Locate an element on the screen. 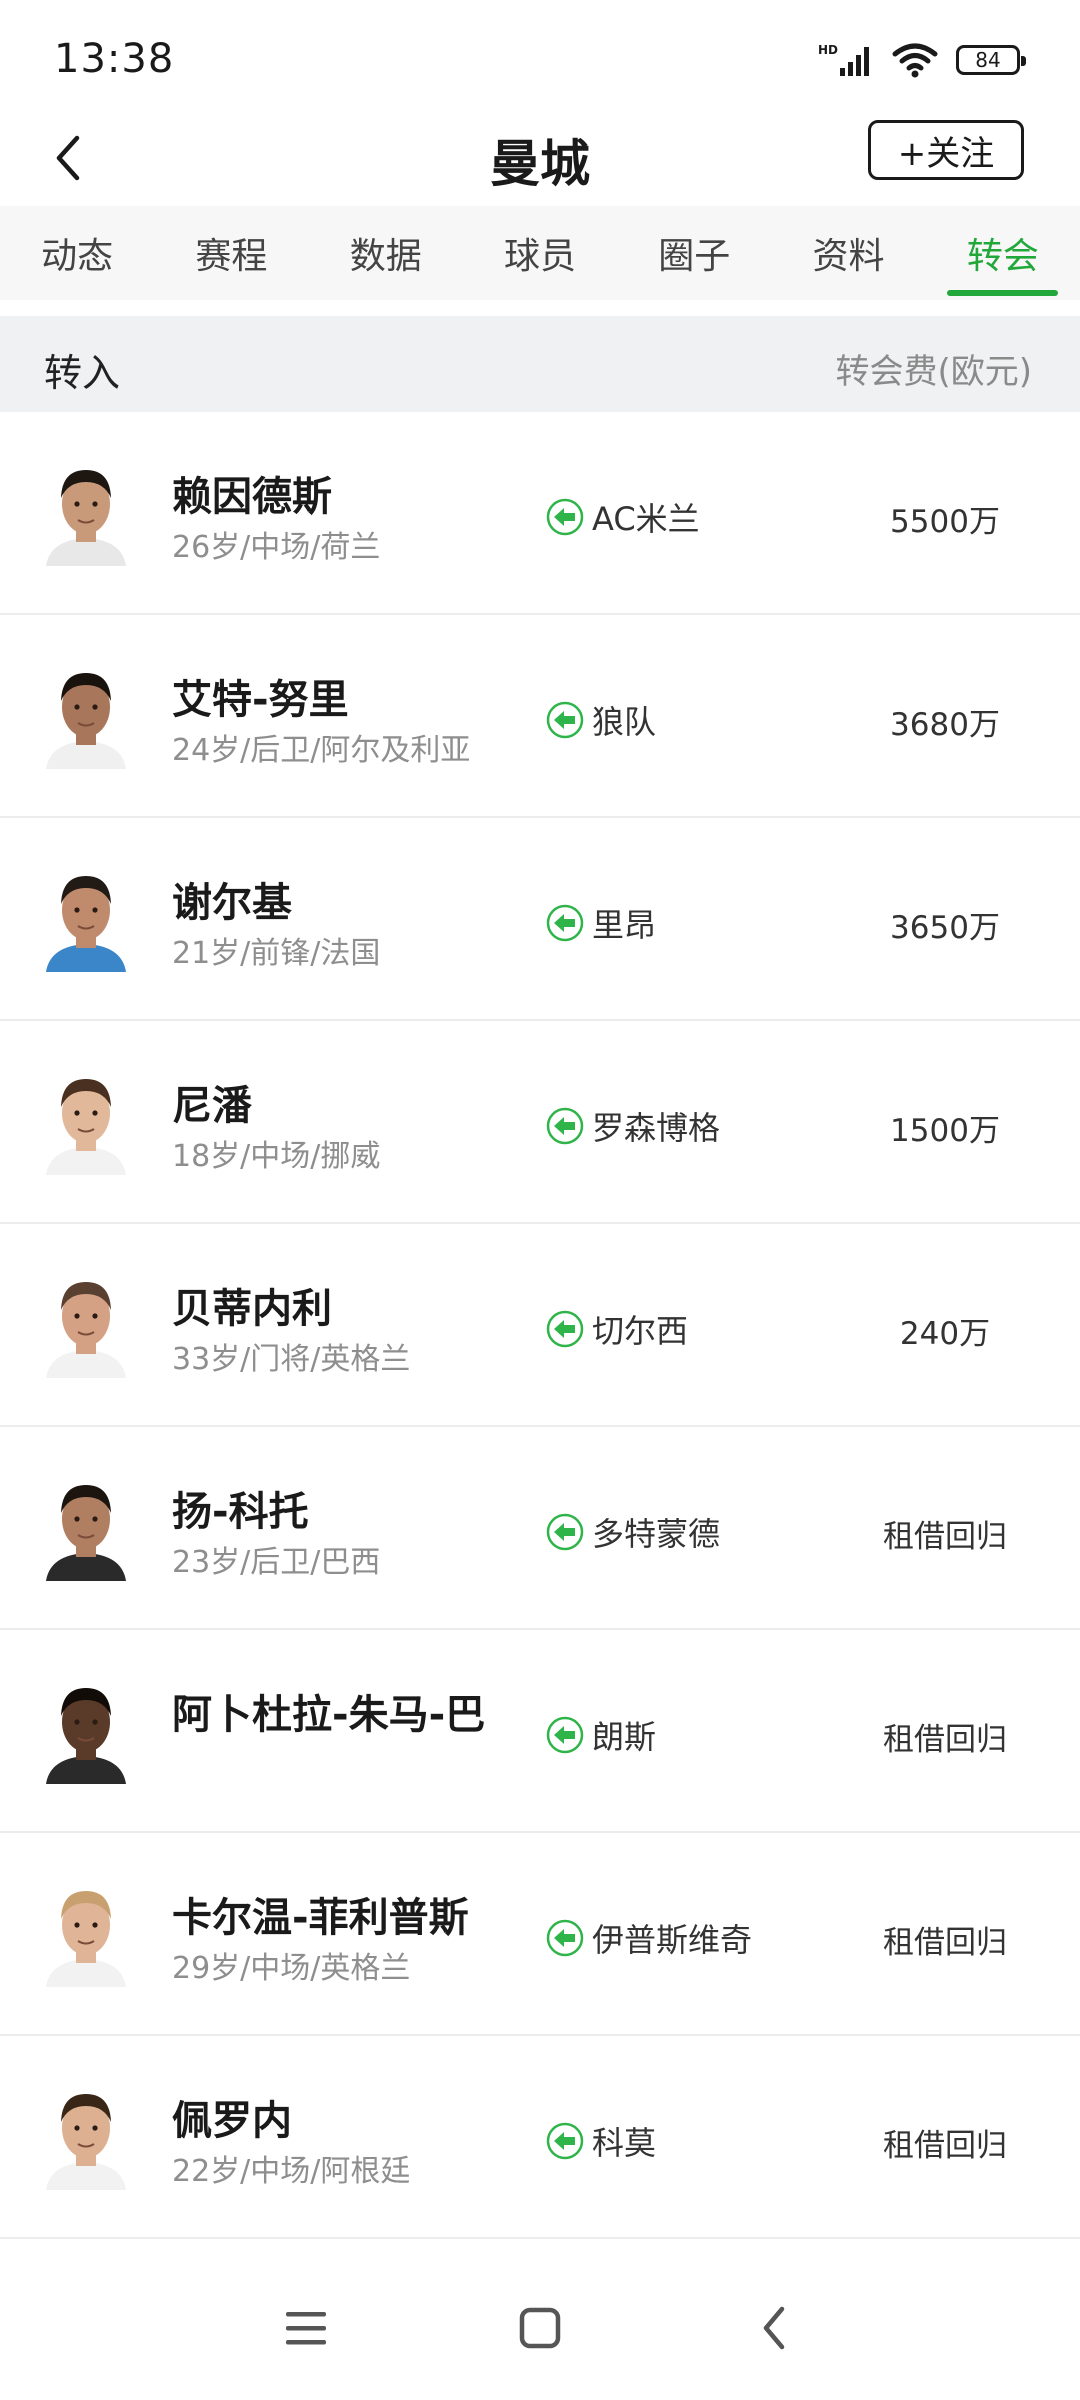 The height and width of the screenshot is (2400, 1080). from-club: 伊普斯维奇 is located at coordinates (649, 1938).